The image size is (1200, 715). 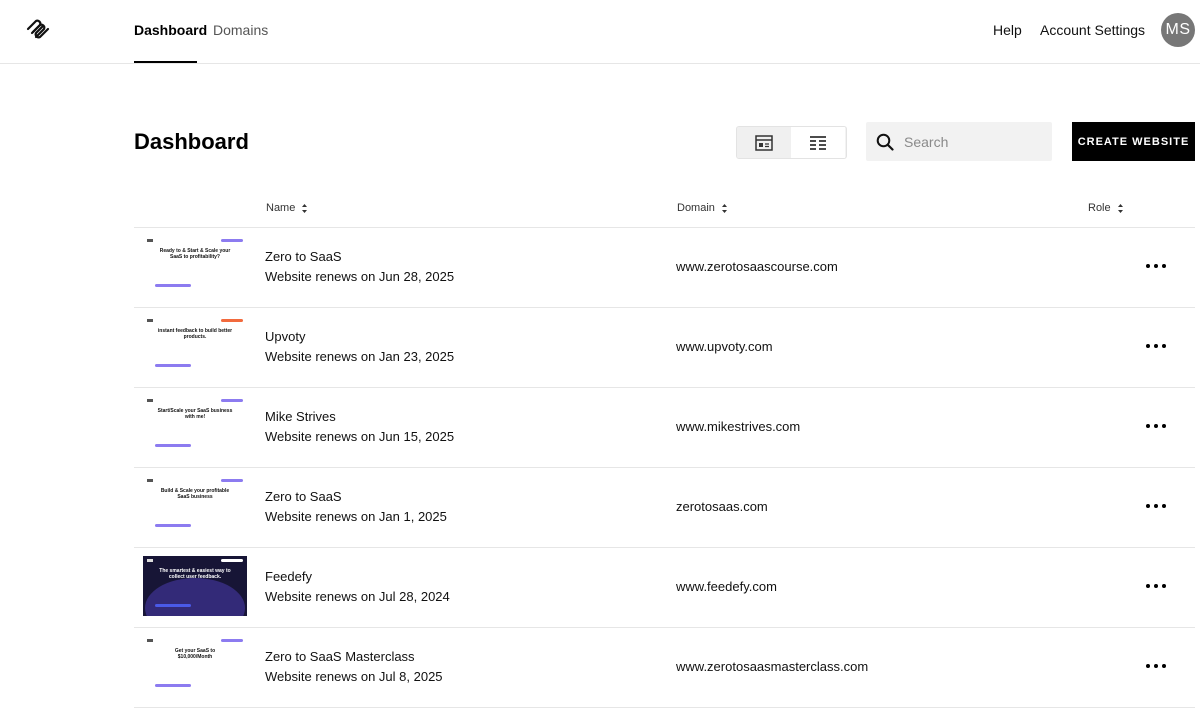 I want to click on account-settings-link: Account Settings, so click(x=1092, y=30).